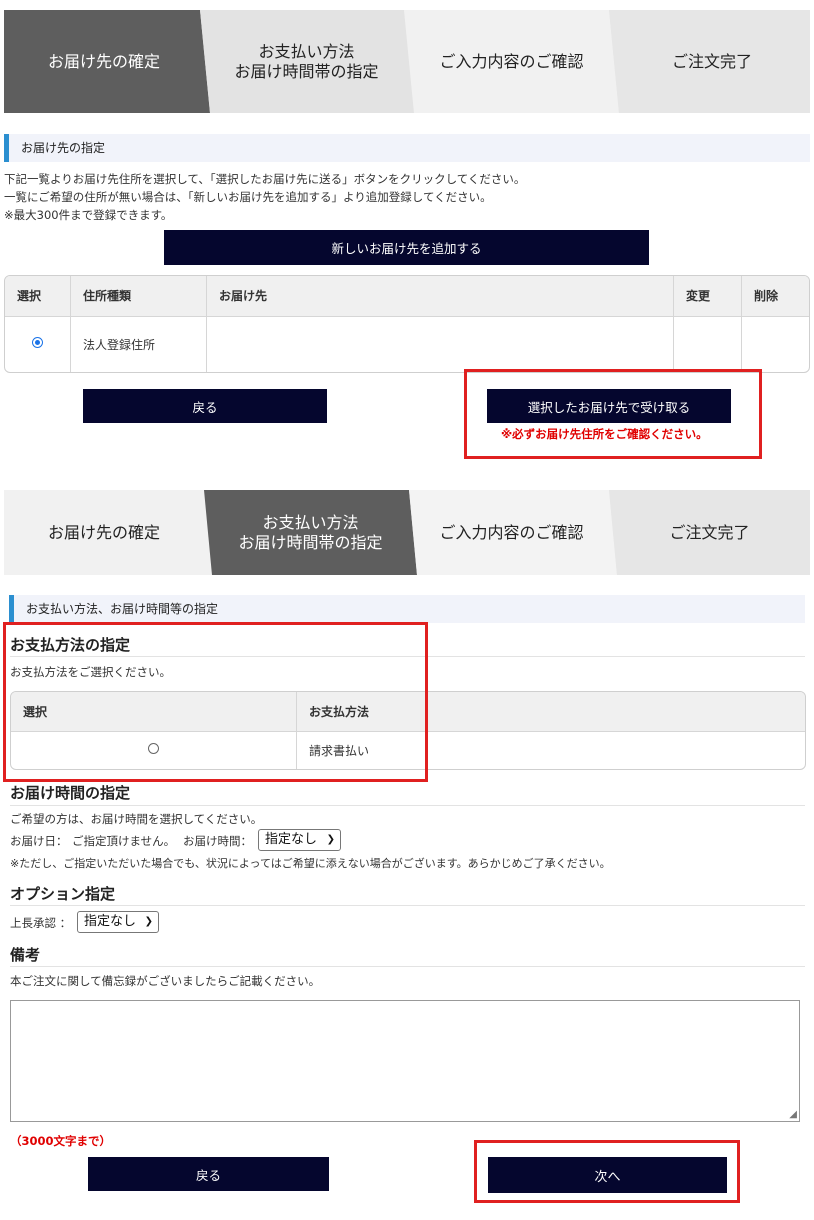 This screenshot has height=1220, width=814. Describe the element at coordinates (110, 921) in the screenshot. I see `approval-select-value: 指定なし` at that location.